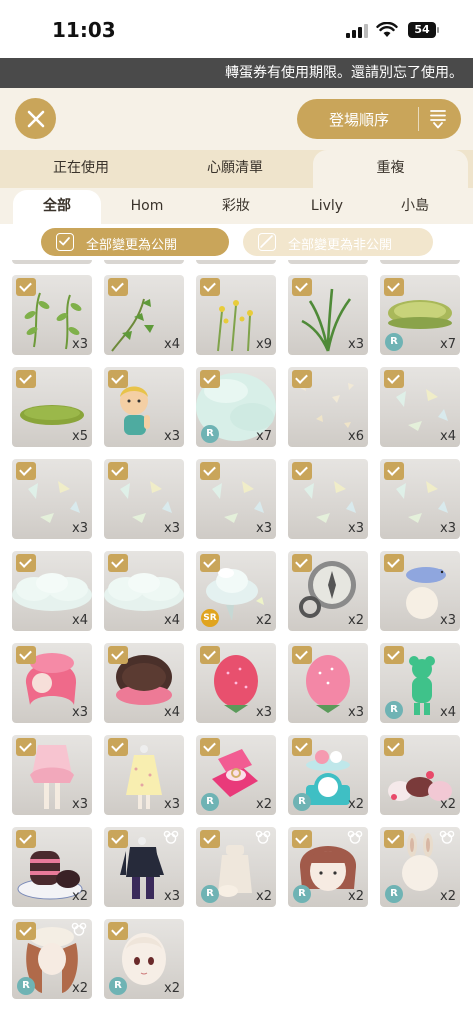  Describe the element at coordinates (236, 73) in the screenshot. I see `notice-ticker: 轉蛋券有使用期限。還請別忘了使用。` at that location.